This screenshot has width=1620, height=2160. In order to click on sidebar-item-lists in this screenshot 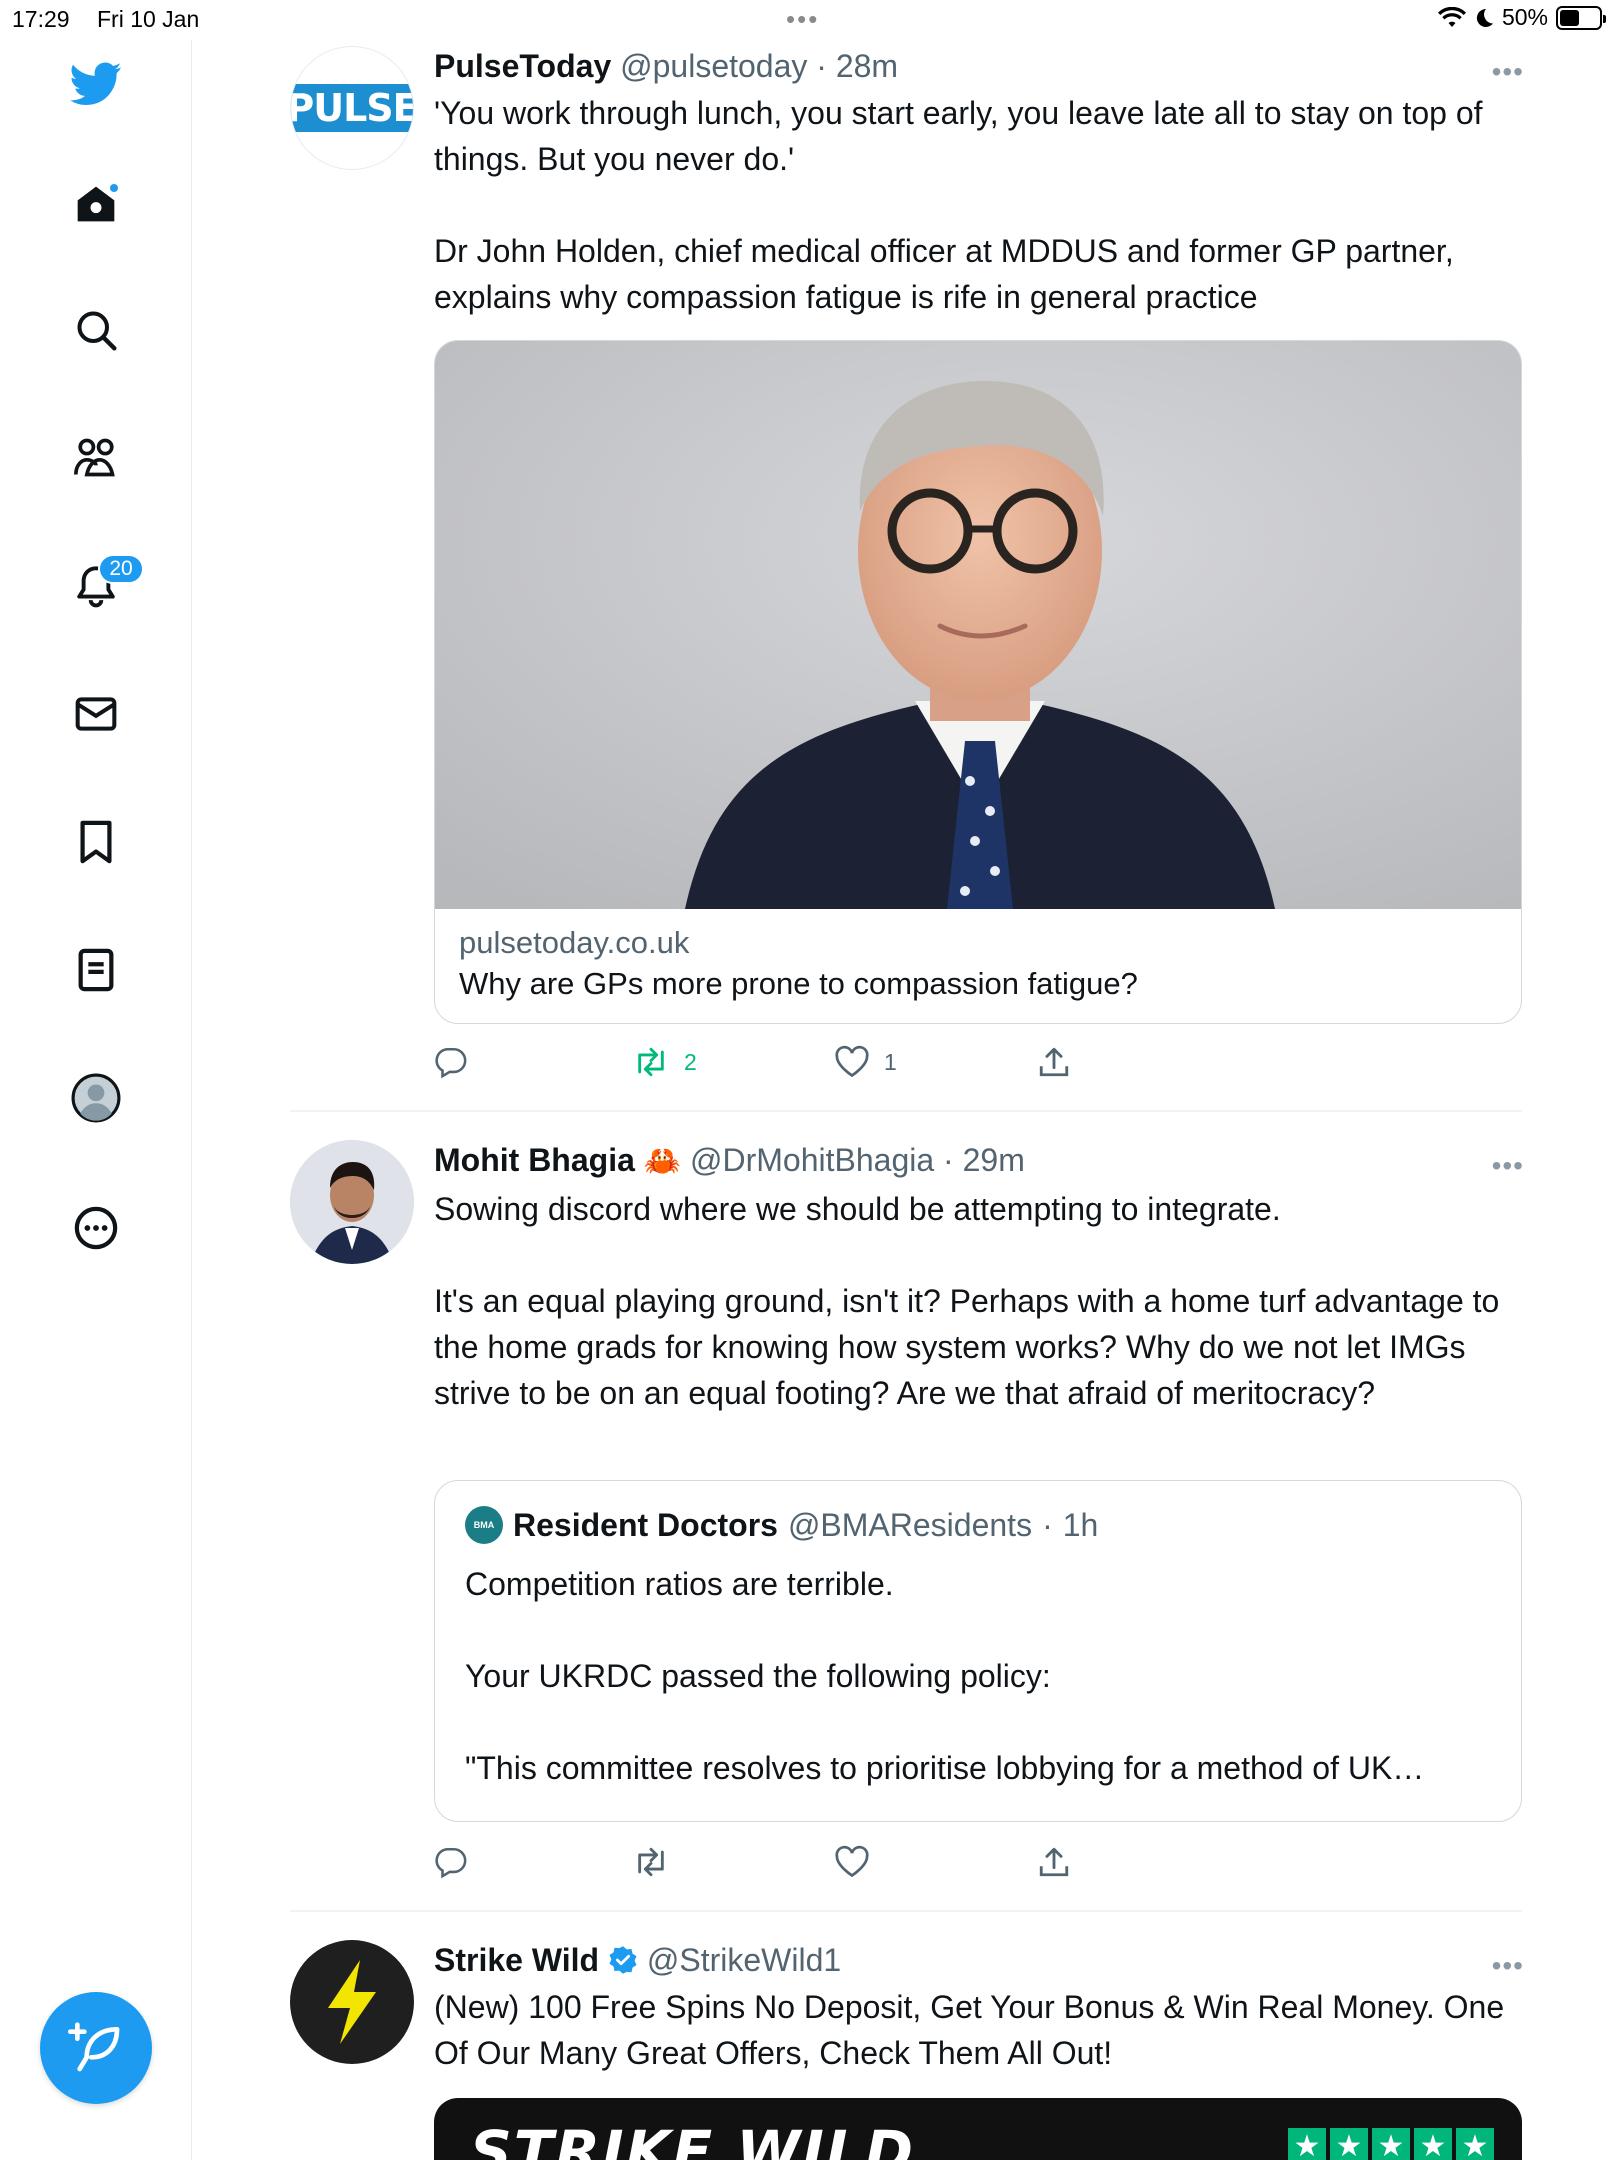, I will do `click(96, 970)`.